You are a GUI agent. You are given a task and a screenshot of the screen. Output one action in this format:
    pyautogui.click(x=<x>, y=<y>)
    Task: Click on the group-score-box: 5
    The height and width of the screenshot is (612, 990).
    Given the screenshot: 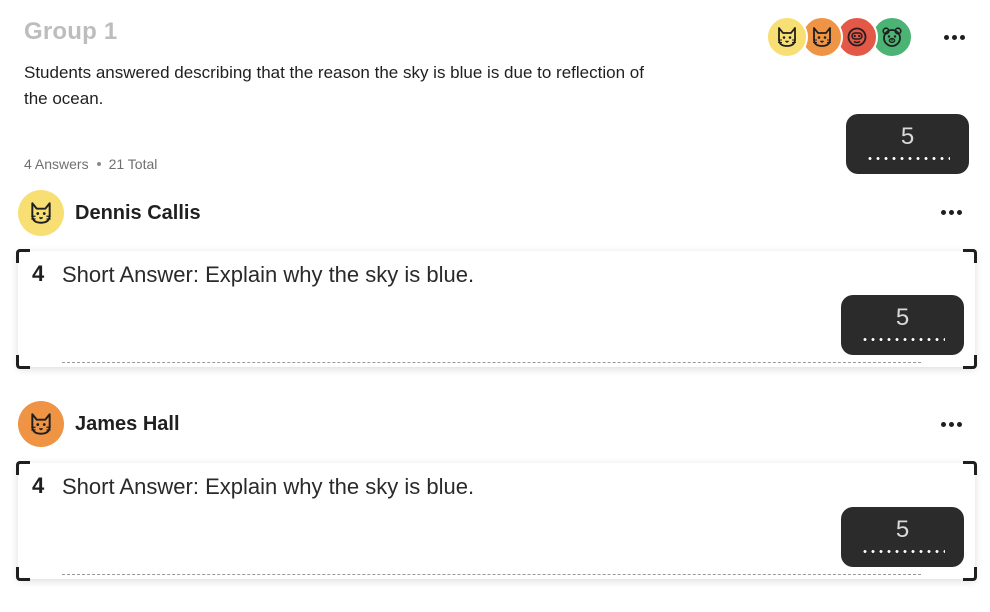 What is the action you would take?
    pyautogui.click(x=907, y=144)
    